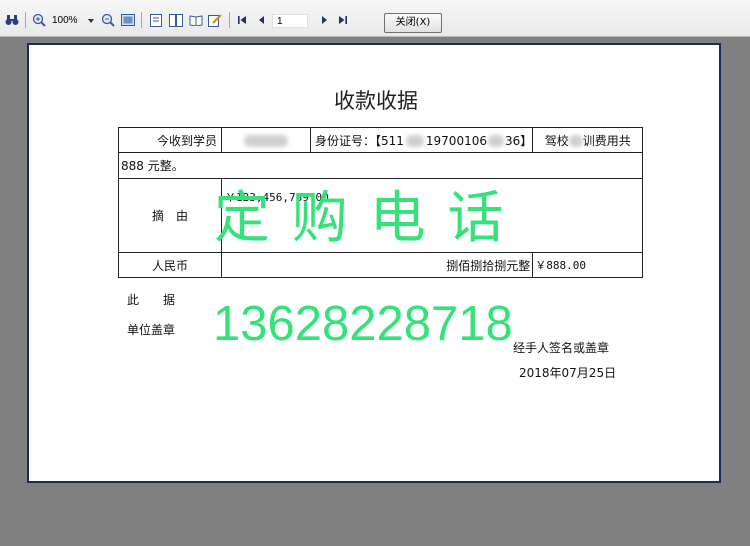  What do you see at coordinates (65, 20) in the screenshot?
I see `zoom-value: 100%` at bounding box center [65, 20].